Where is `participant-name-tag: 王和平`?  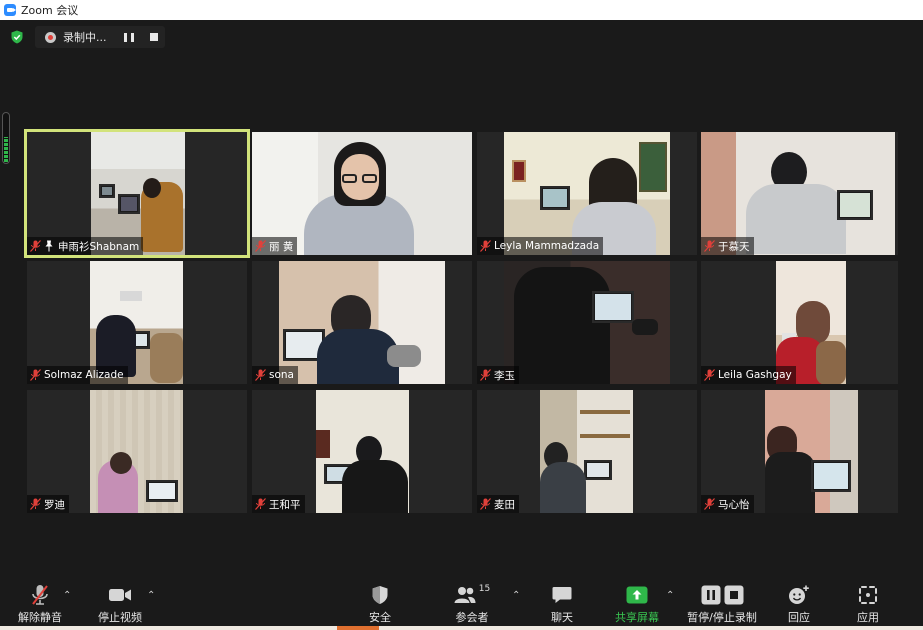 participant-name-tag: 王和平 is located at coordinates (278, 504).